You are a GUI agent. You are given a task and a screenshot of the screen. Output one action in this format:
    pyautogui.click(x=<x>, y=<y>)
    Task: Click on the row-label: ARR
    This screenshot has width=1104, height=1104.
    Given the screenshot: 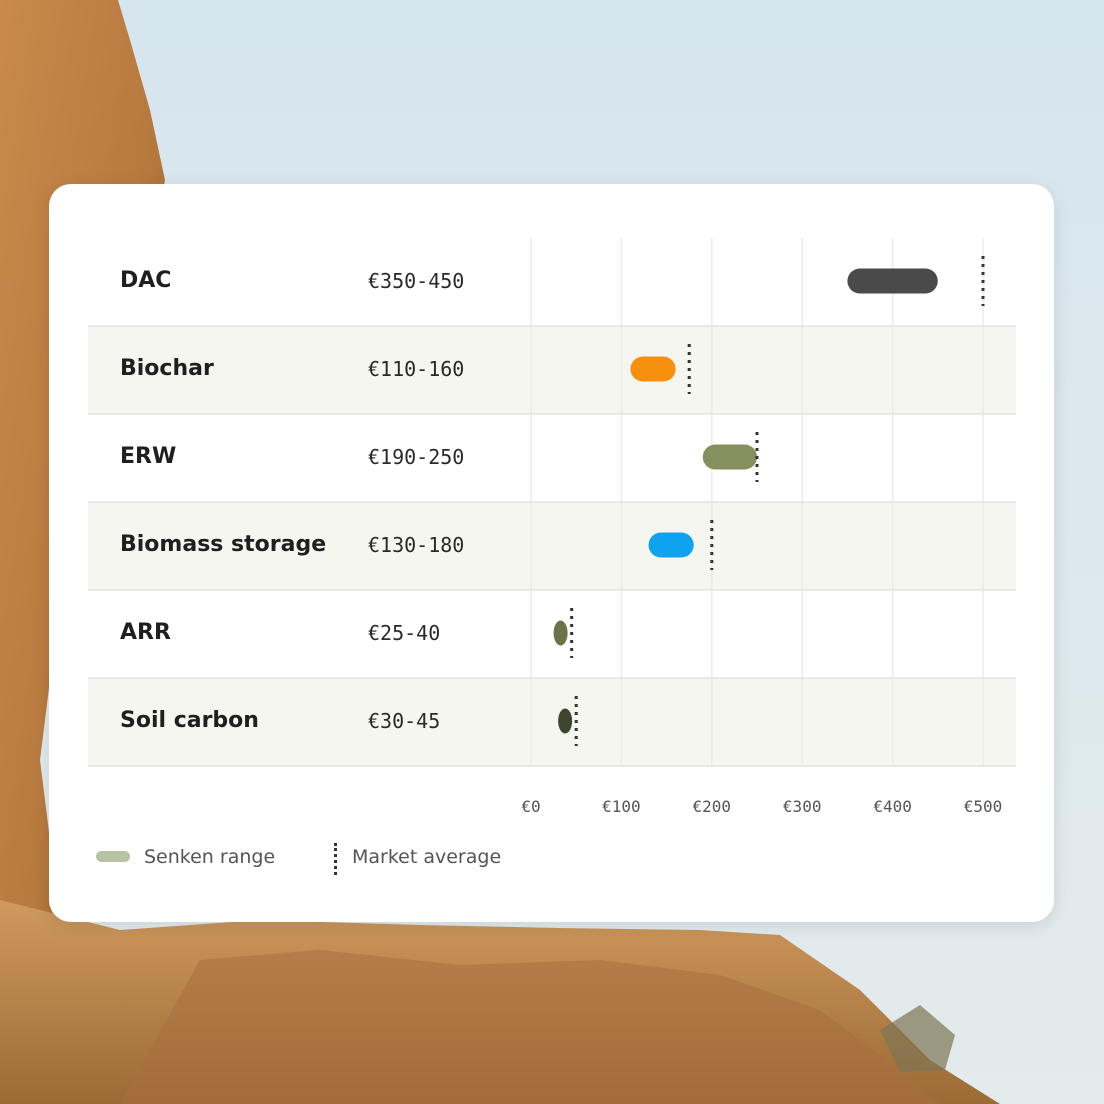 What is the action you would take?
    pyautogui.click(x=145, y=632)
    